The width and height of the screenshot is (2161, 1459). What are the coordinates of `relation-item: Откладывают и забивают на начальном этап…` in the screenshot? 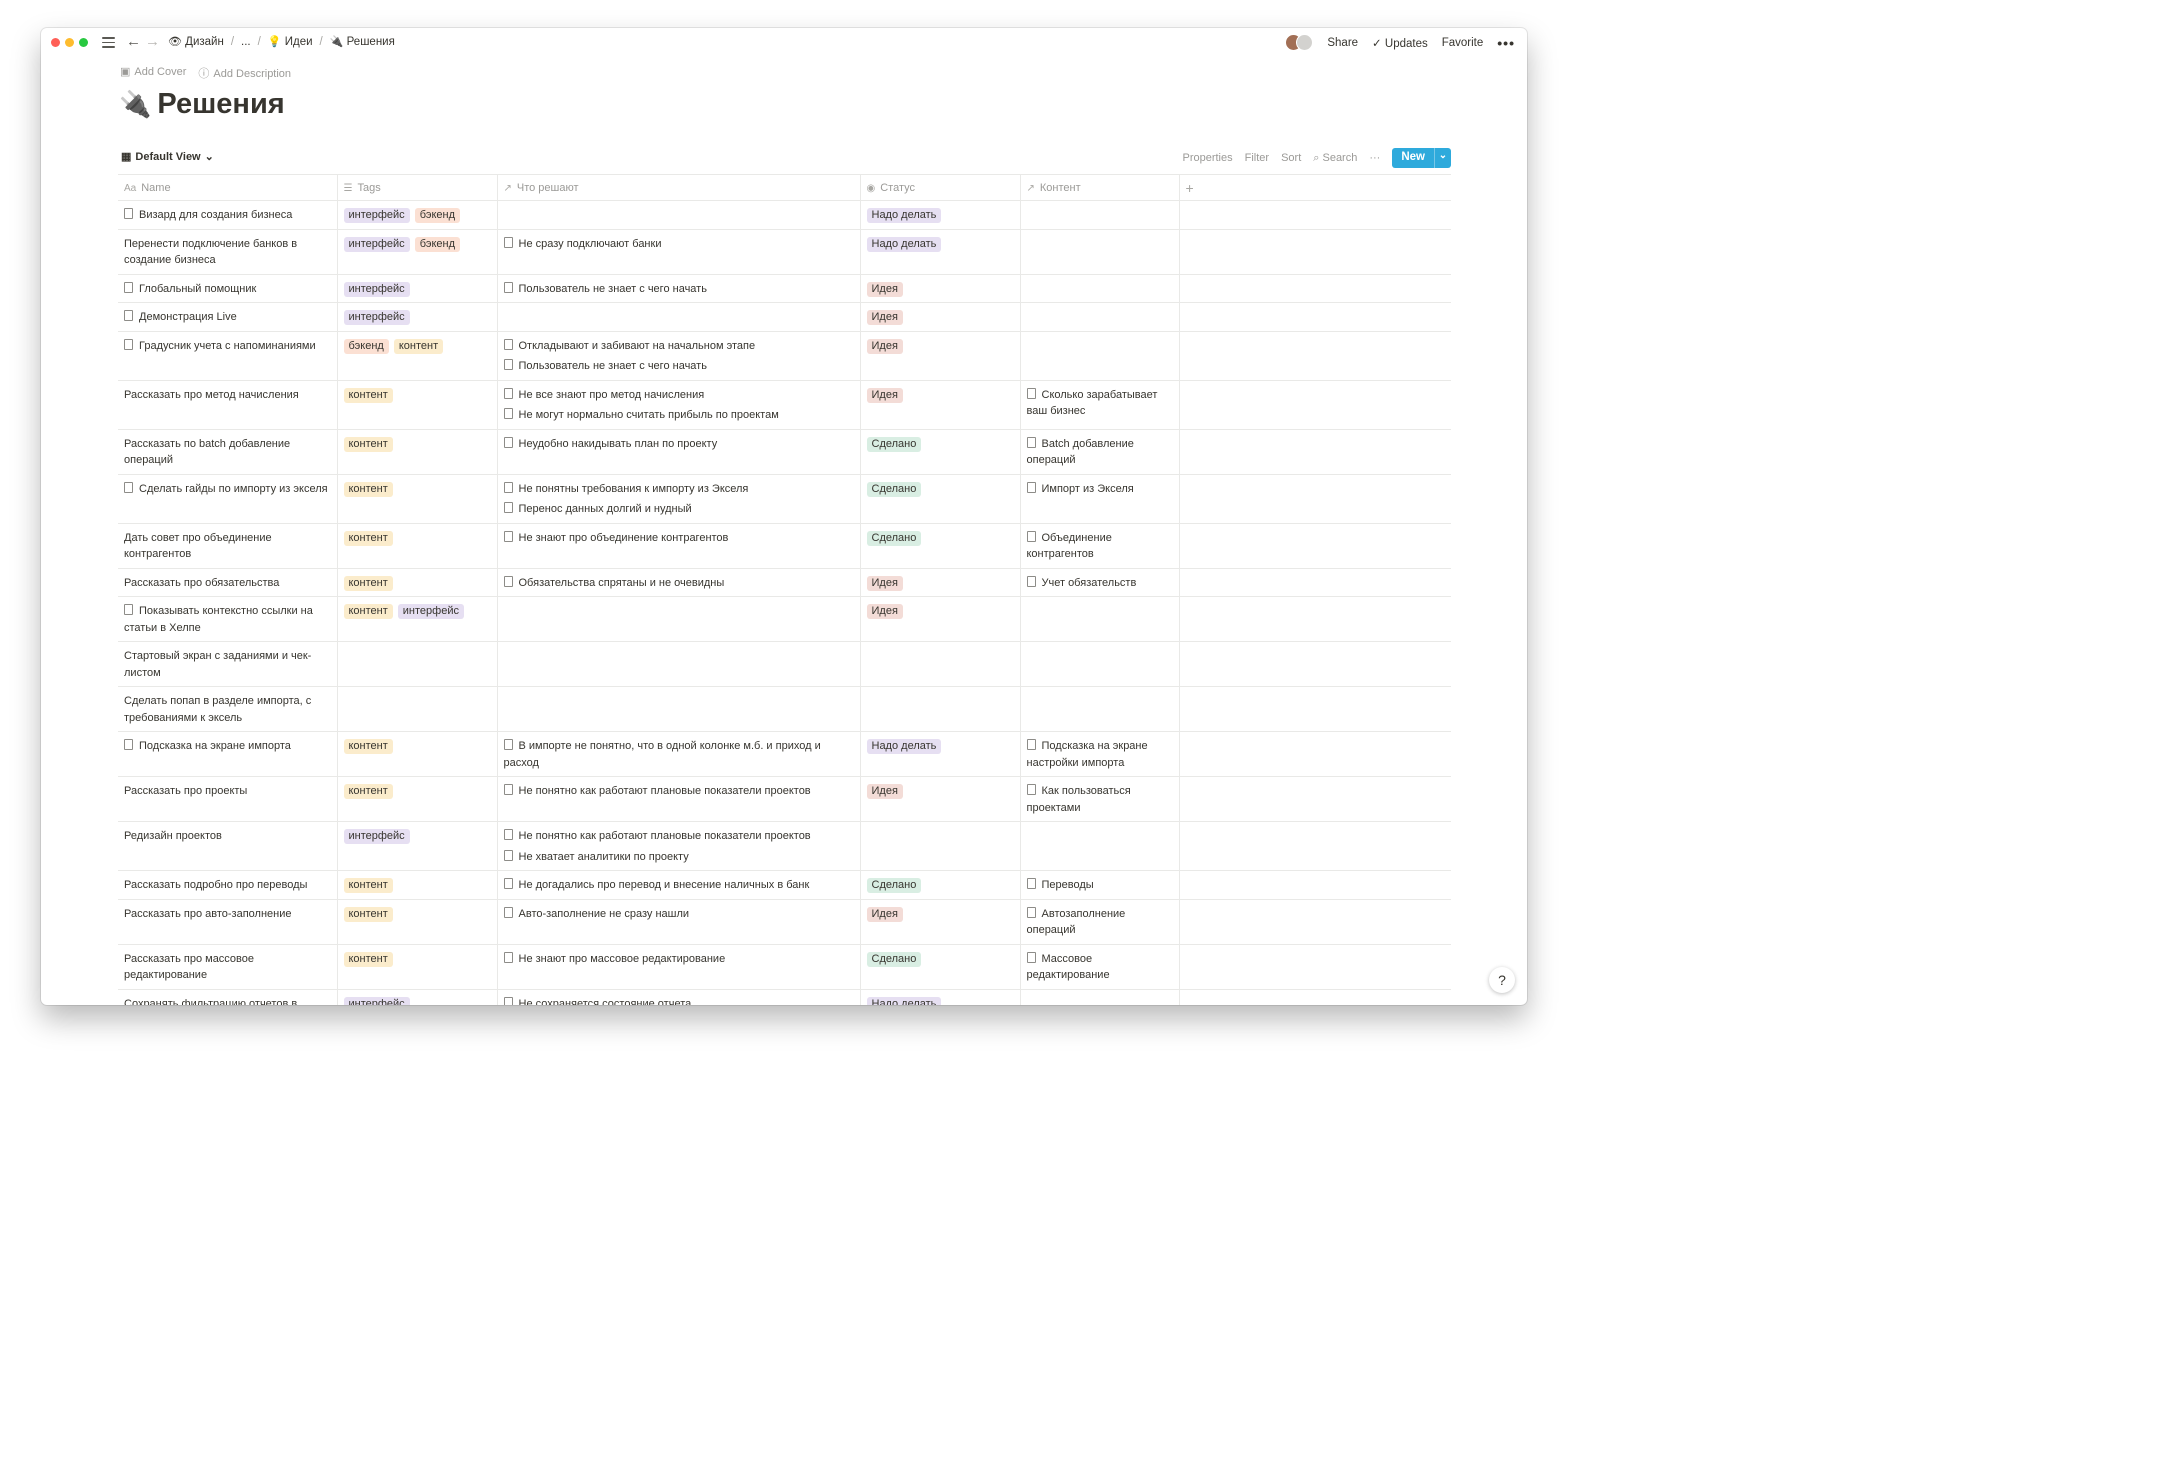 It's located at (678, 346).